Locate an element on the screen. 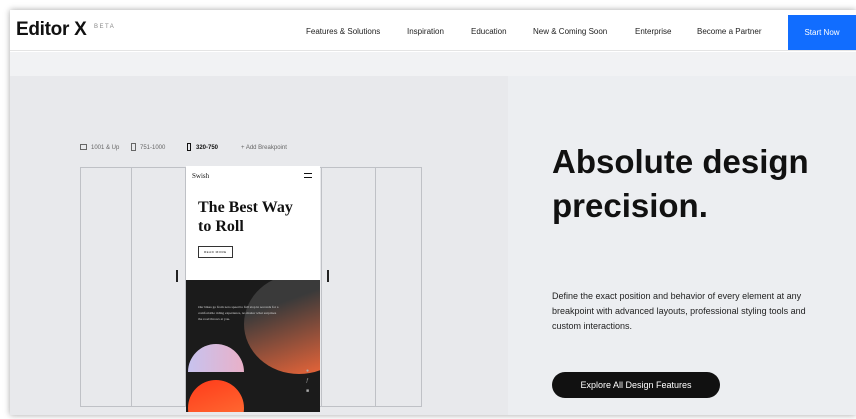  breakpoint-desktop: 1001 & Up is located at coordinates (105, 148).